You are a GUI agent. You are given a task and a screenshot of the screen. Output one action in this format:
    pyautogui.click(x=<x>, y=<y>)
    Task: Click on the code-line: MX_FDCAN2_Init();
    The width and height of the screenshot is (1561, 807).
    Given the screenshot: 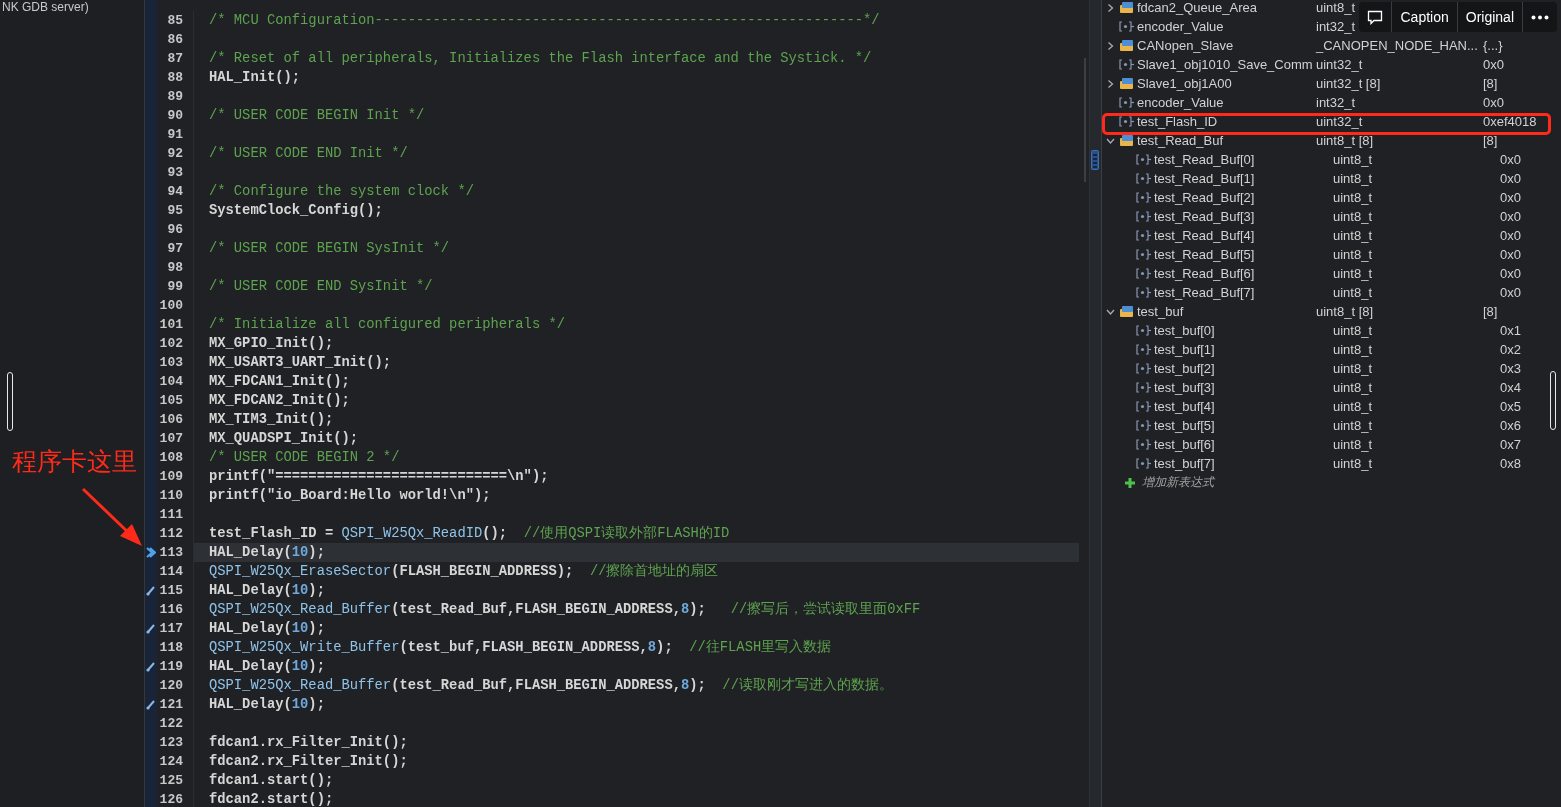 What is the action you would take?
    pyautogui.click(x=279, y=401)
    